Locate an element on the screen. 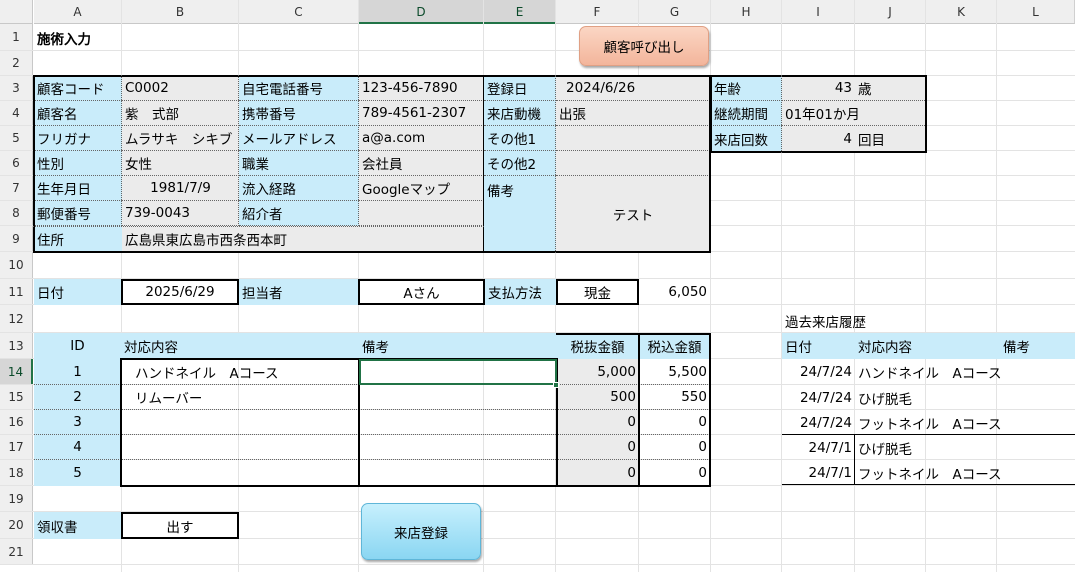 This screenshot has height=572, width=1075. row-header-1: 1 is located at coordinates (16, 37).